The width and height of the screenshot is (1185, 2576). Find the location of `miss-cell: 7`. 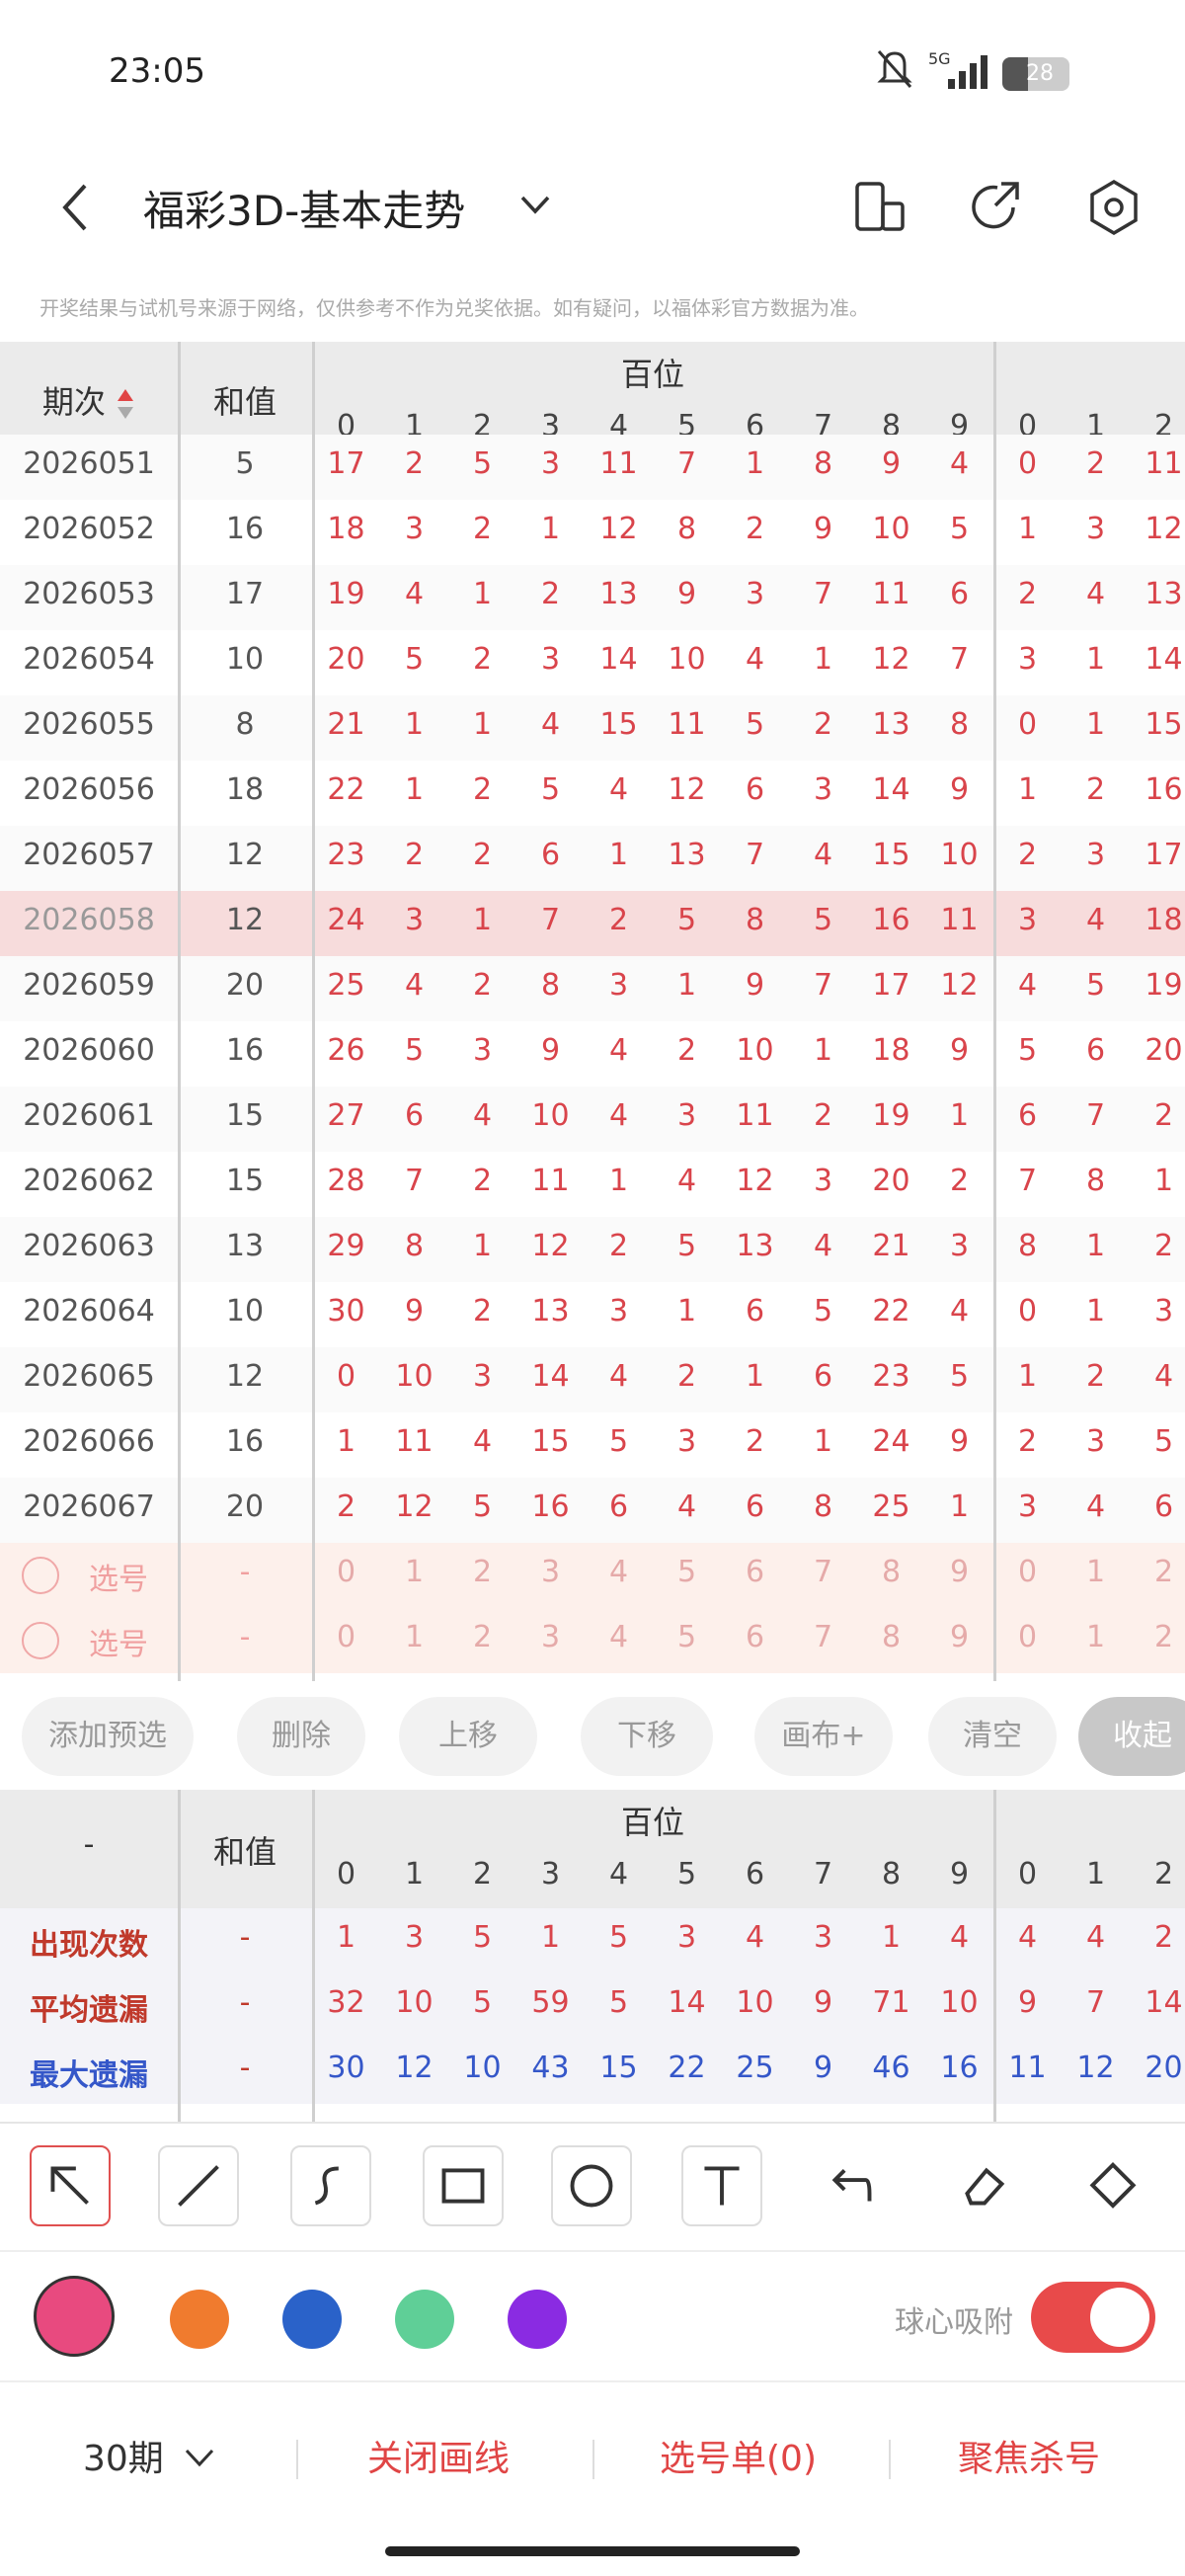

miss-cell: 7 is located at coordinates (414, 1181).